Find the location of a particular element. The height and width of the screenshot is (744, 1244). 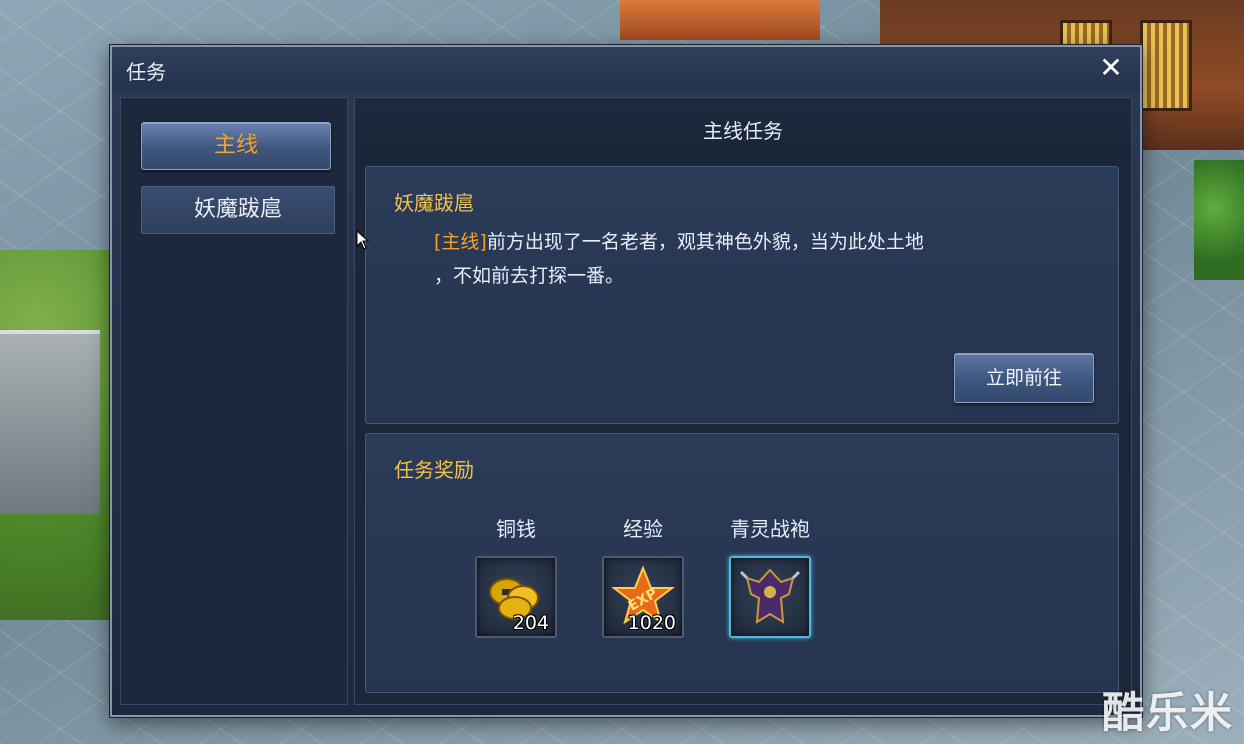

mouse-cursor-icon is located at coordinates (363, 240).